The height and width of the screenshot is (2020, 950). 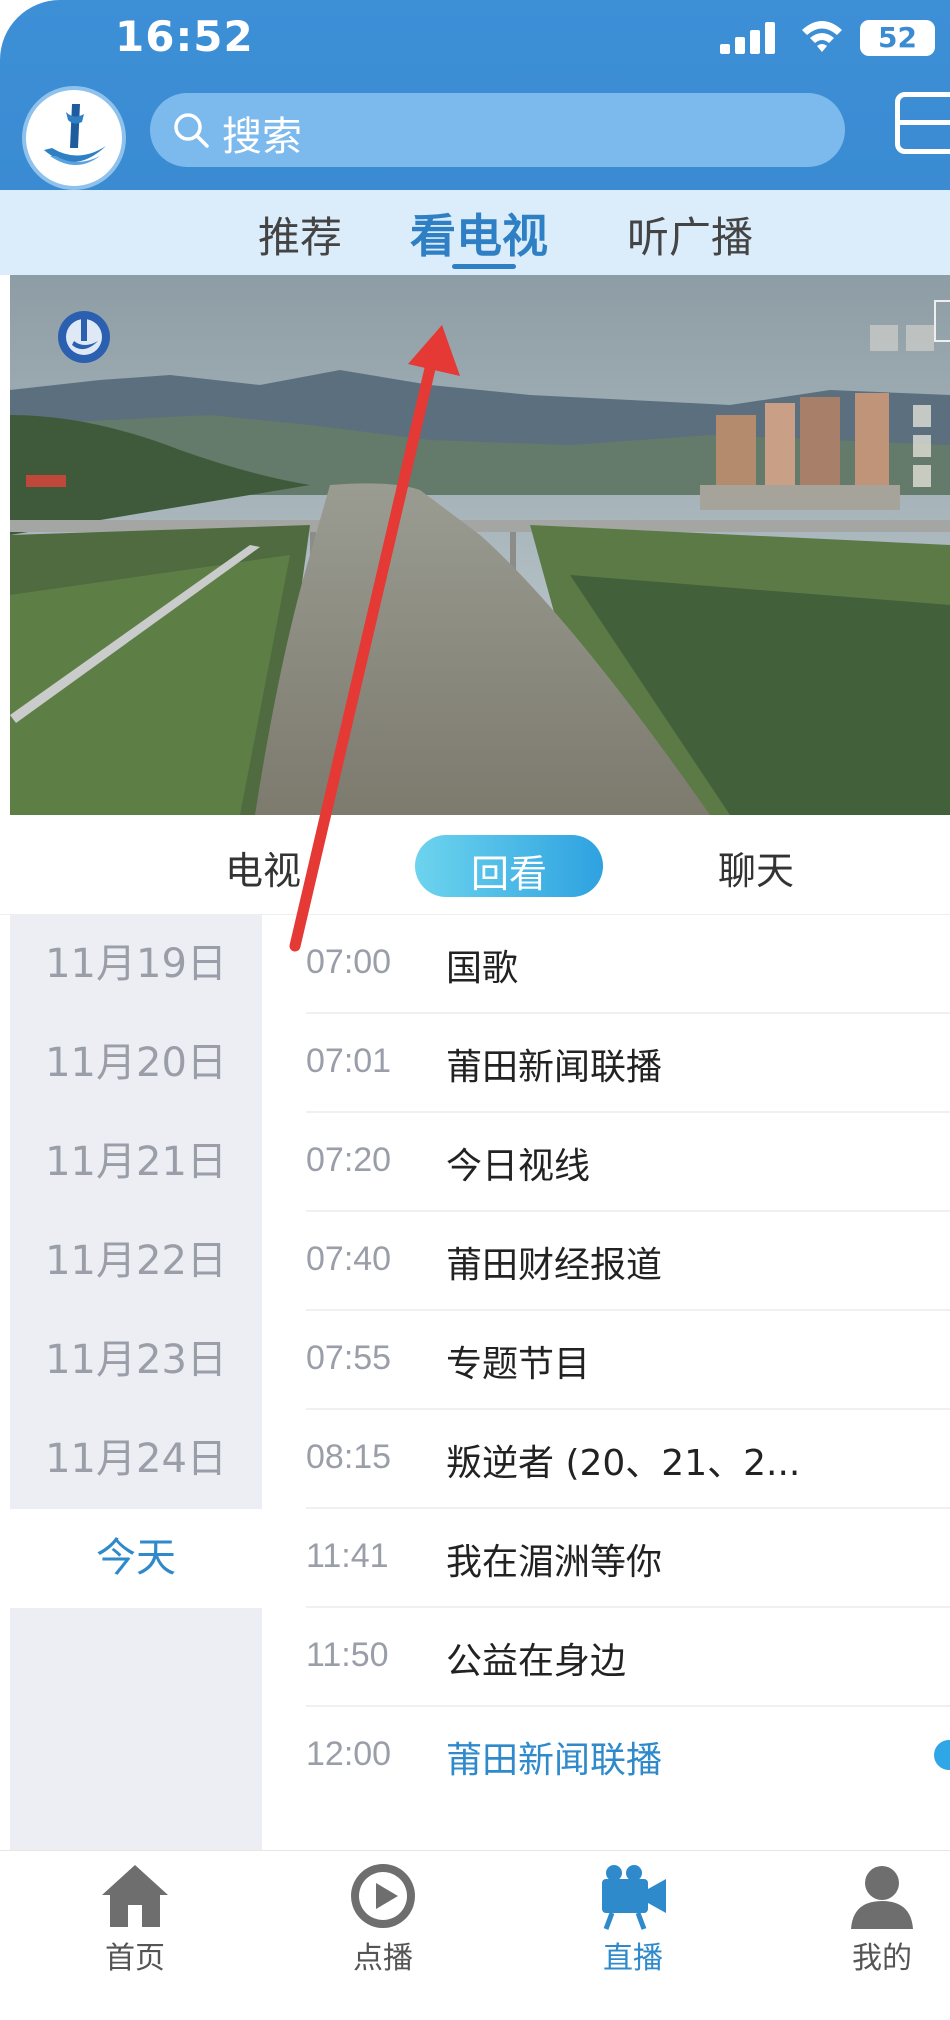 What do you see at coordinates (349, 962) in the screenshot?
I see `program-time: 07:00` at bounding box center [349, 962].